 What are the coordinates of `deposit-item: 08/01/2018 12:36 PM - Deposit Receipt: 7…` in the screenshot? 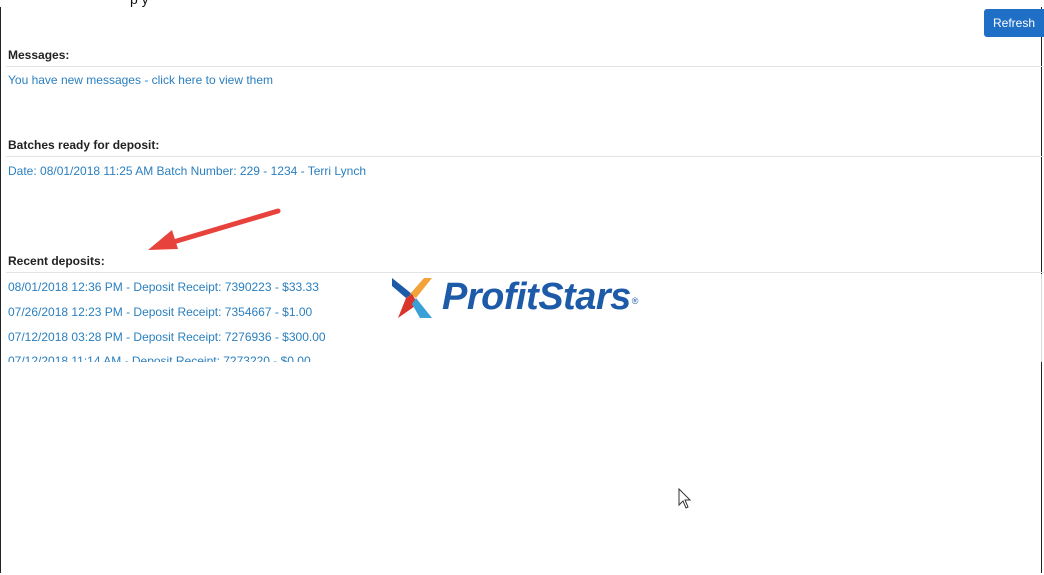 It's located at (163, 287).